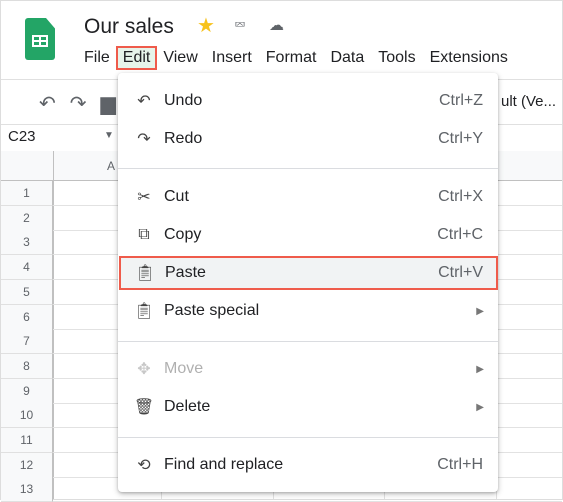 This screenshot has width=563, height=502. Describe the element at coordinates (276, 25) in the screenshot. I see `cloud-saved-icon: ☁` at that location.